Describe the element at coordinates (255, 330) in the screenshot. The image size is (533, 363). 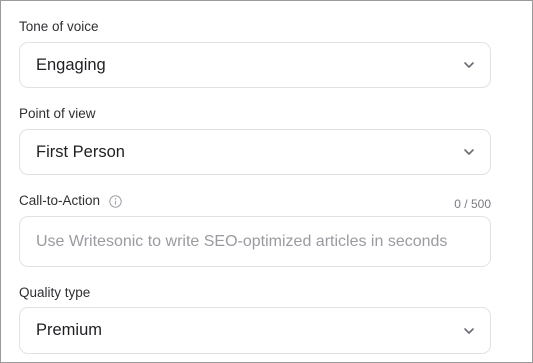
I see `quality-type-select: Premium` at that location.